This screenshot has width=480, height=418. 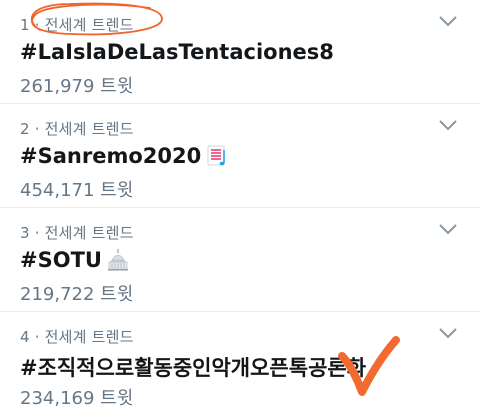 I want to click on tweet-count: 219,722 트윗, so click(x=77, y=294).